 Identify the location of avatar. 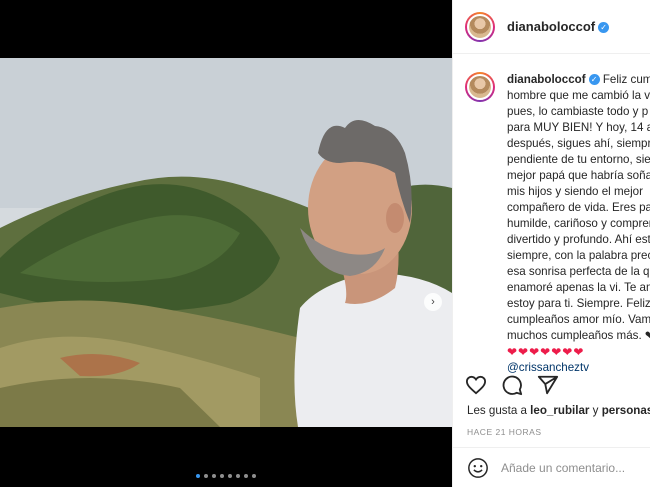
(480, 26).